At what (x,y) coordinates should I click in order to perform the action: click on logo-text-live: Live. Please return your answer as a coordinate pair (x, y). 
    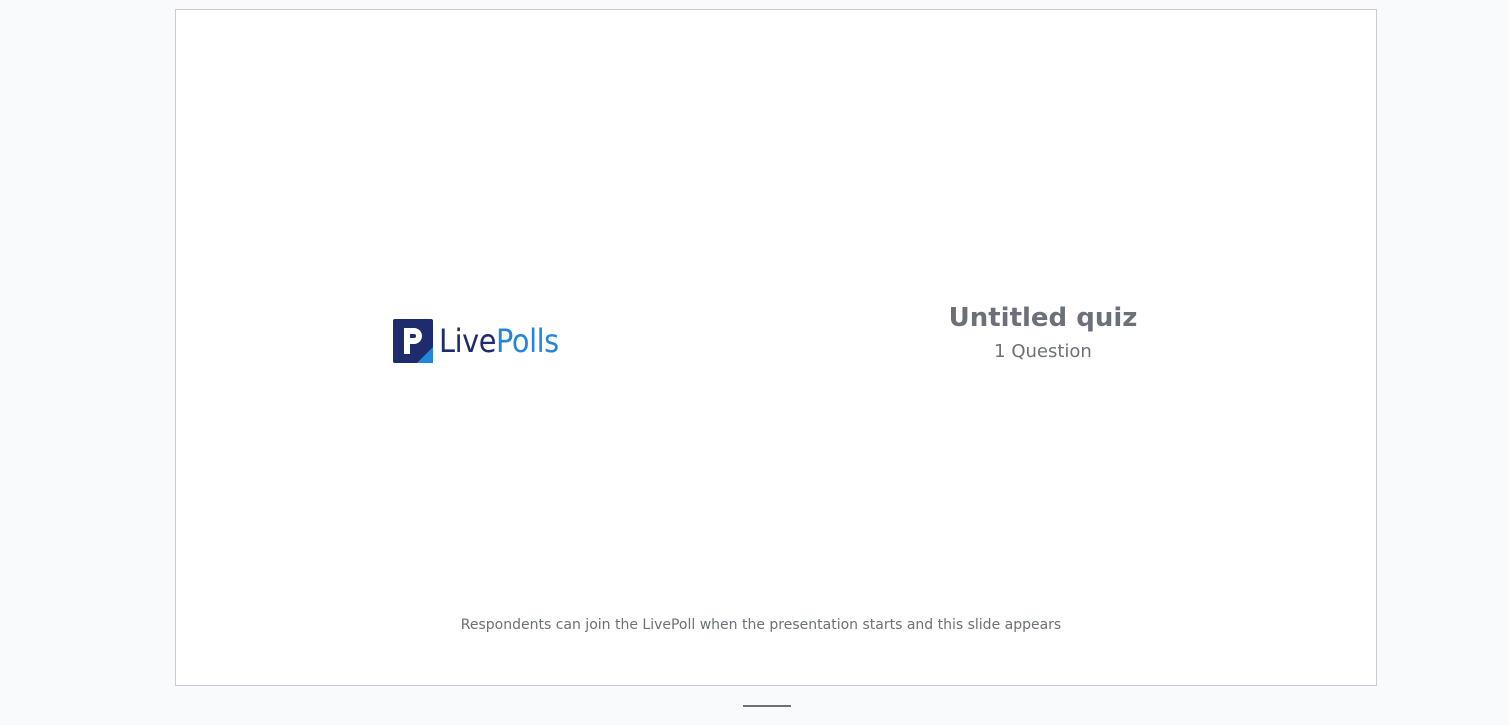
    Looking at the image, I should click on (468, 341).